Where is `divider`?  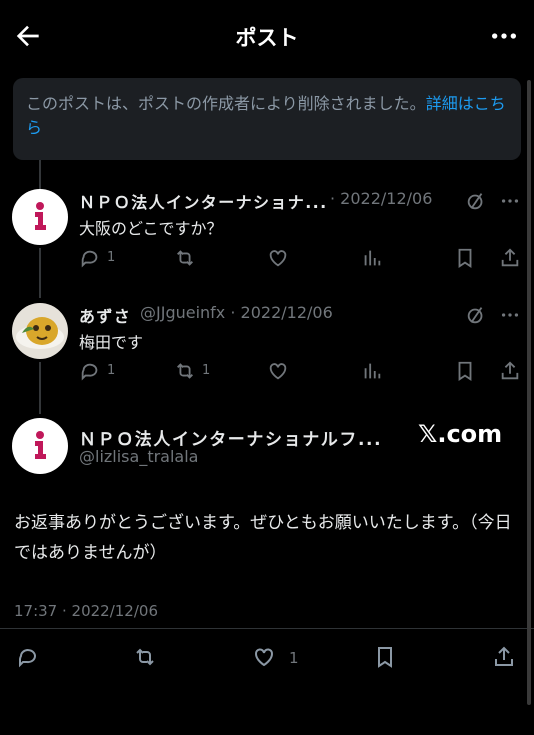
divider is located at coordinates (267, 628).